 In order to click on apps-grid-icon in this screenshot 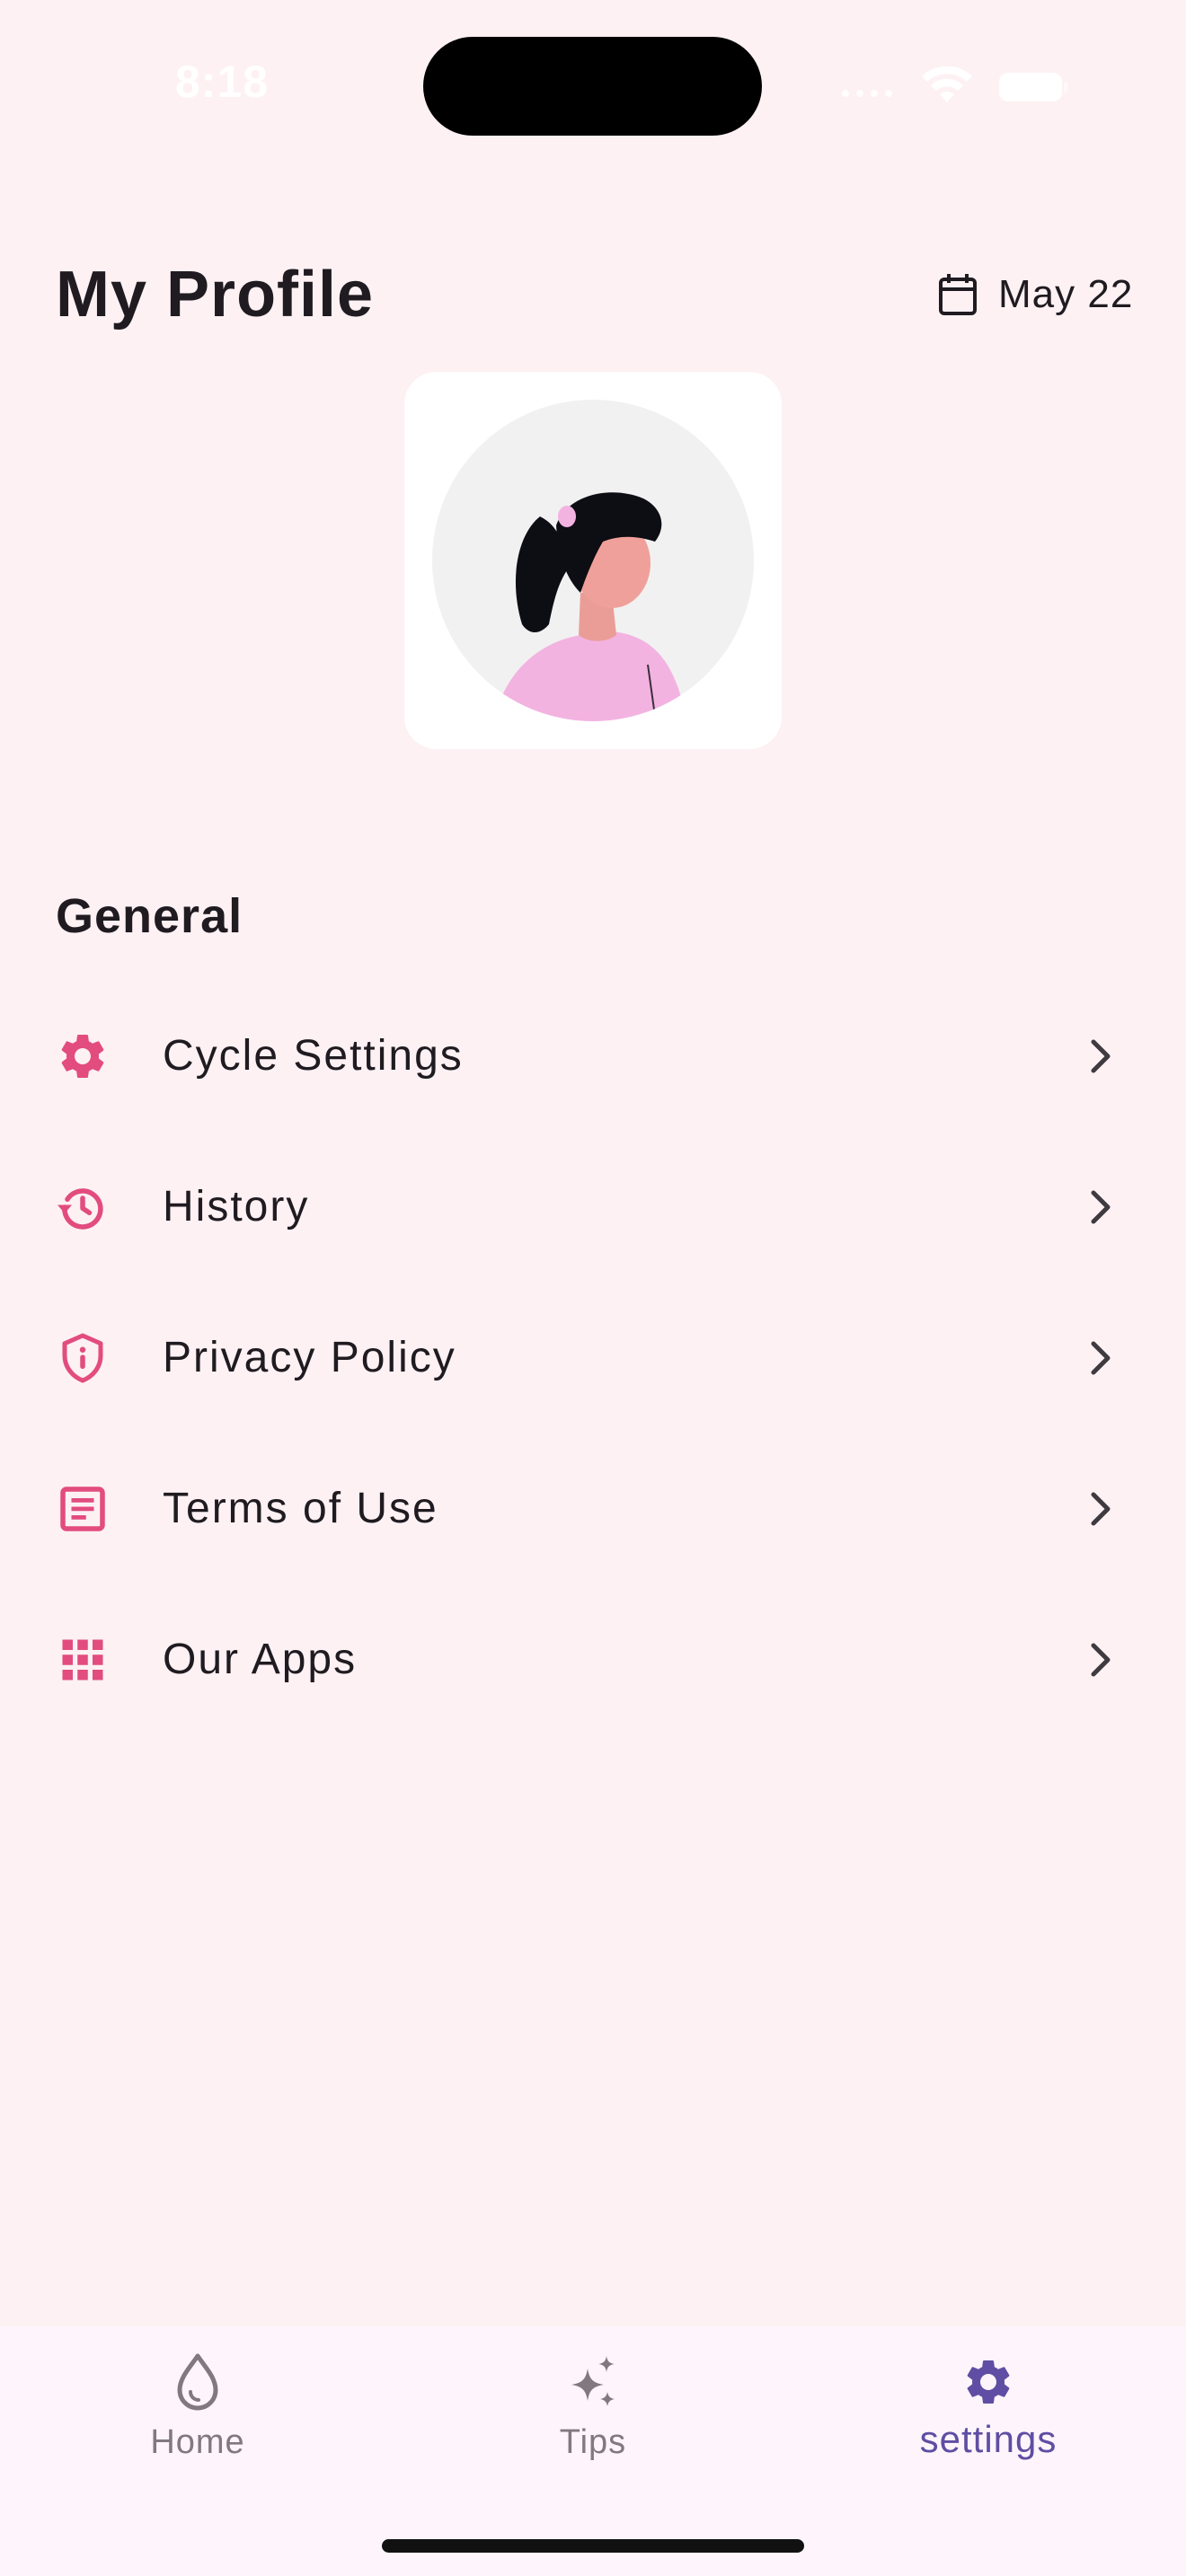, I will do `click(82, 1660)`.